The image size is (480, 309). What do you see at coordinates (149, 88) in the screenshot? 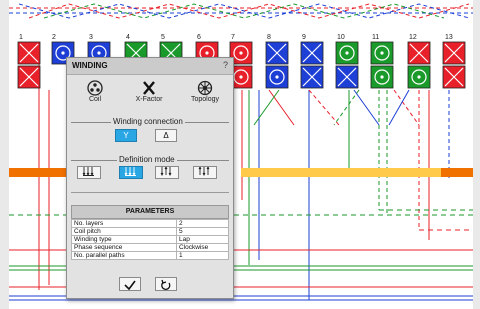
I see `x-factor-icon` at bounding box center [149, 88].